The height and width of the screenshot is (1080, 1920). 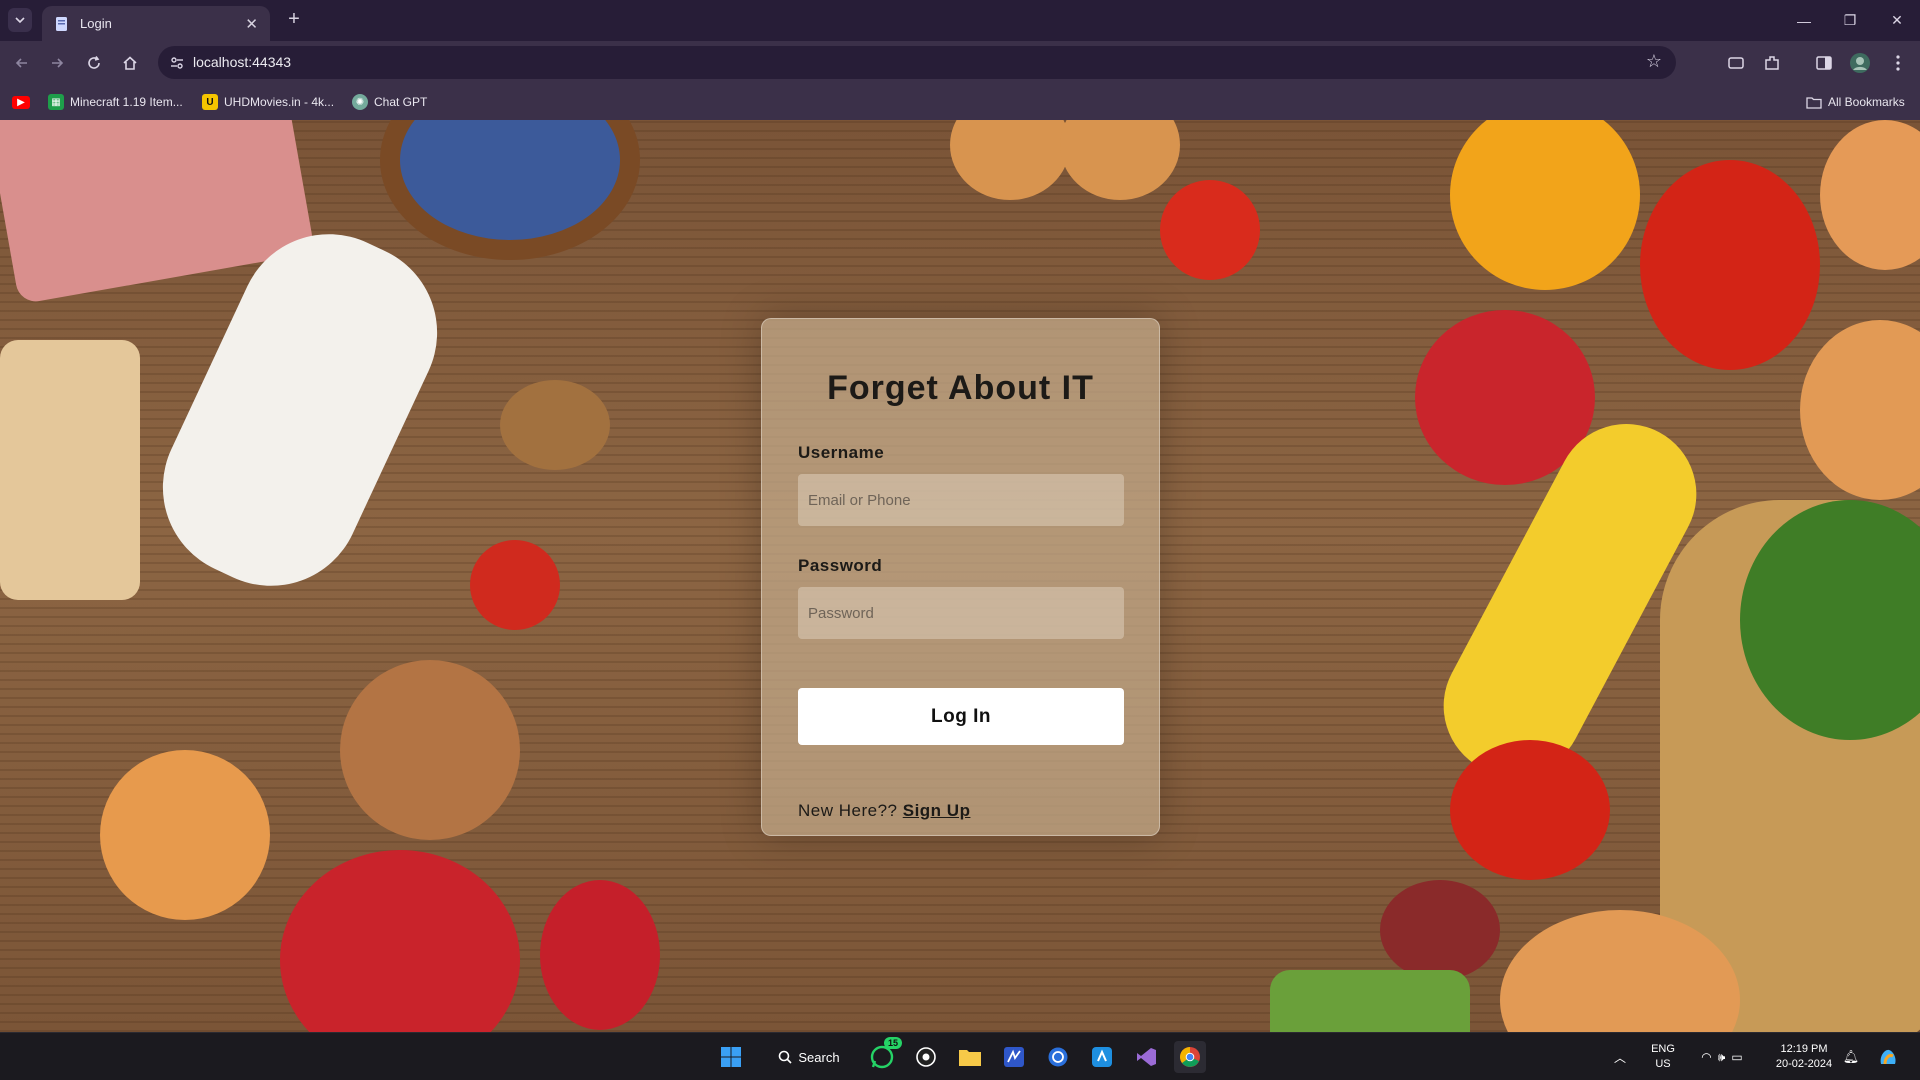 I want to click on language-text: ENG, so click(x=1663, y=1049).